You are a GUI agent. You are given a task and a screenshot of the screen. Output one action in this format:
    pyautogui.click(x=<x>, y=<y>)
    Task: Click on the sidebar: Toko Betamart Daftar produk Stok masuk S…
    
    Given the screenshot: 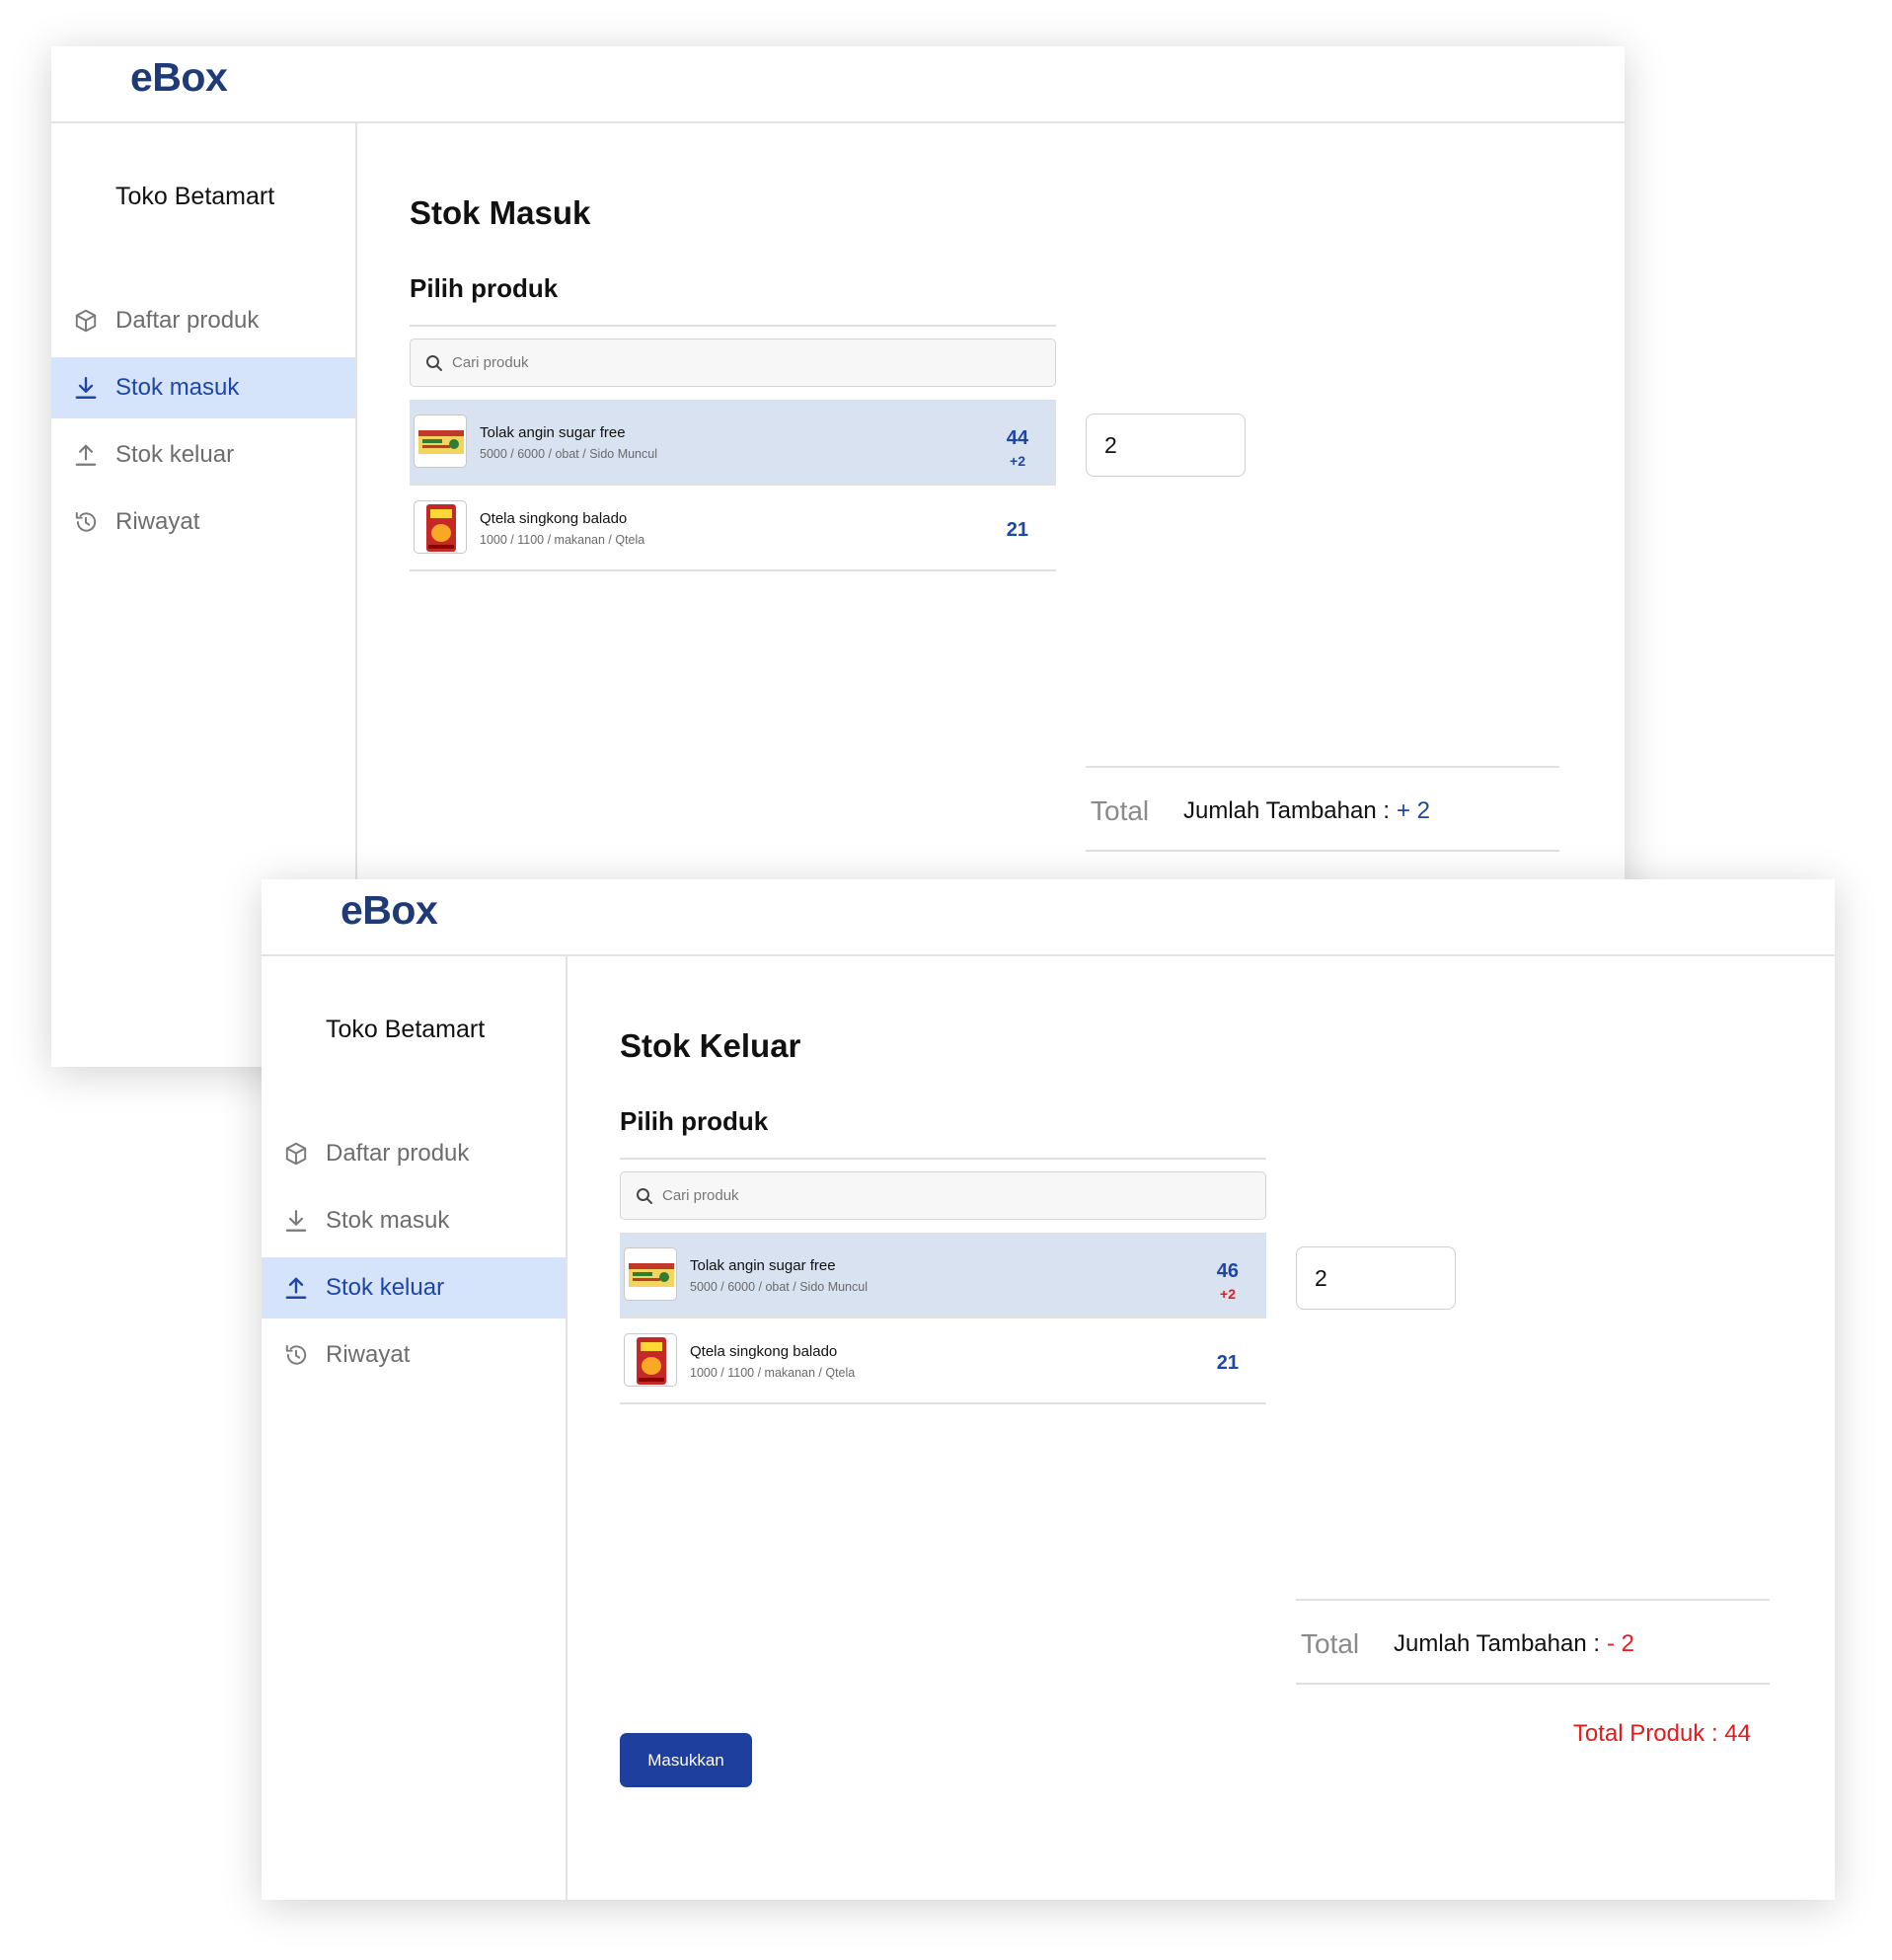 What is the action you would take?
    pyautogui.click(x=415, y=1428)
    